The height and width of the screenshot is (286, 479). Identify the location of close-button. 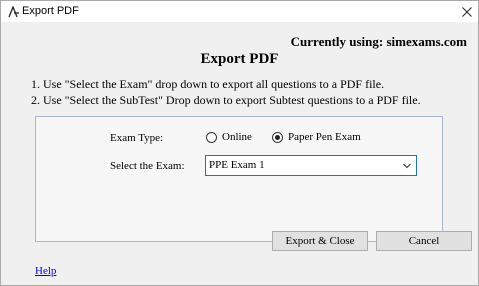
(467, 11).